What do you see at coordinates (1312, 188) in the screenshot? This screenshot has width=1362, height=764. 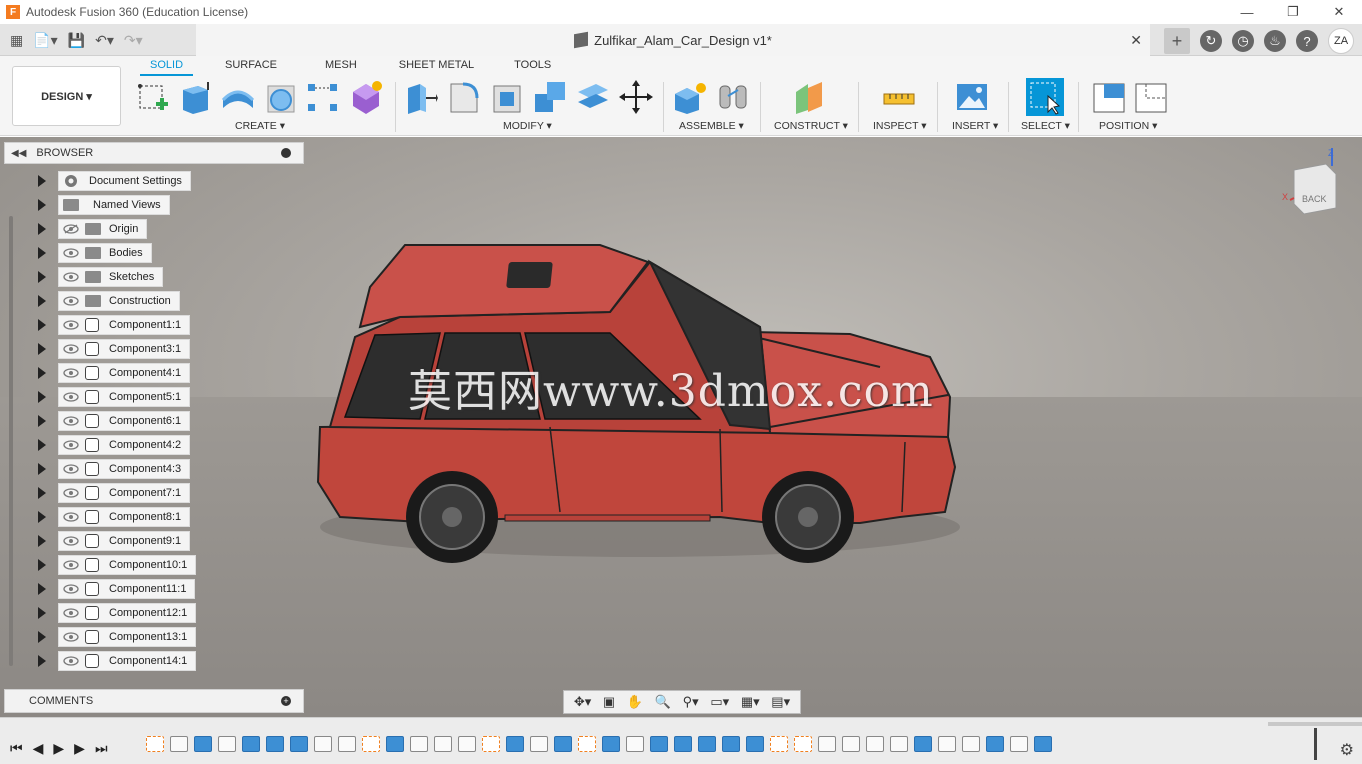 I see `viewcube: BACK Z X` at bounding box center [1312, 188].